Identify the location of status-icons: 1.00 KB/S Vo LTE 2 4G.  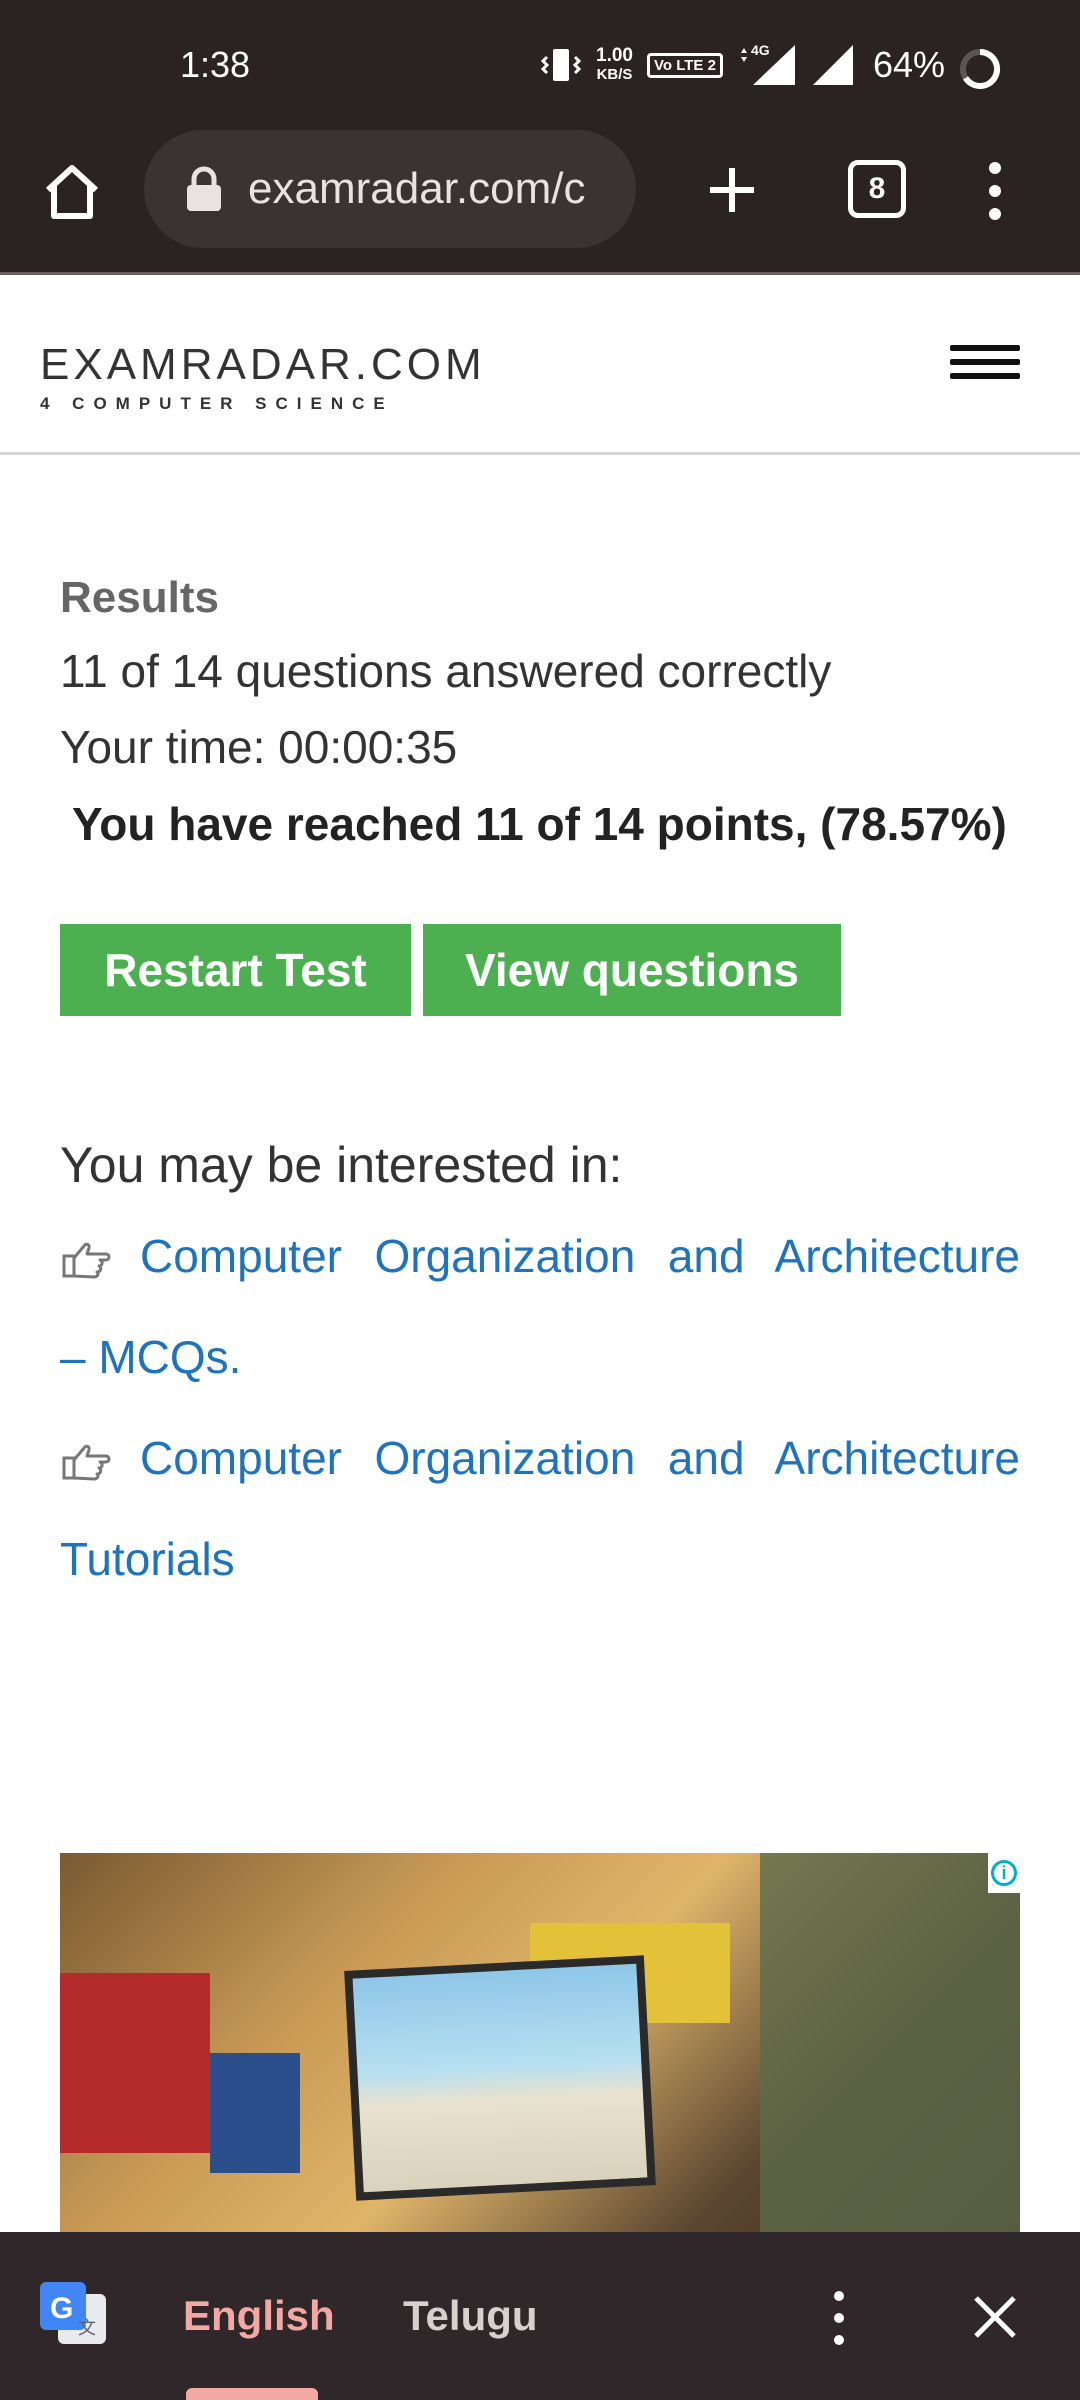
(697, 65).